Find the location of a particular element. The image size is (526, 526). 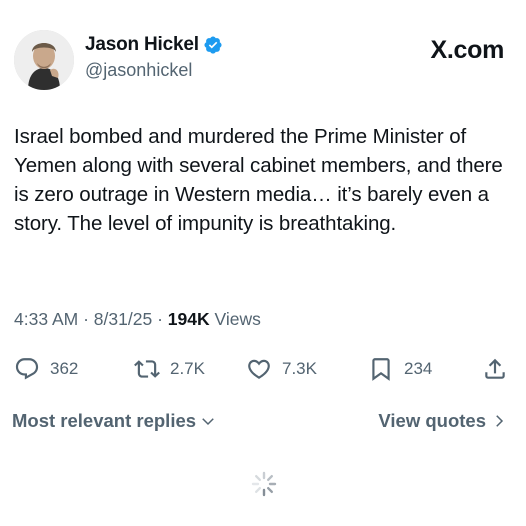

bookmark-count: 234 is located at coordinates (418, 368).